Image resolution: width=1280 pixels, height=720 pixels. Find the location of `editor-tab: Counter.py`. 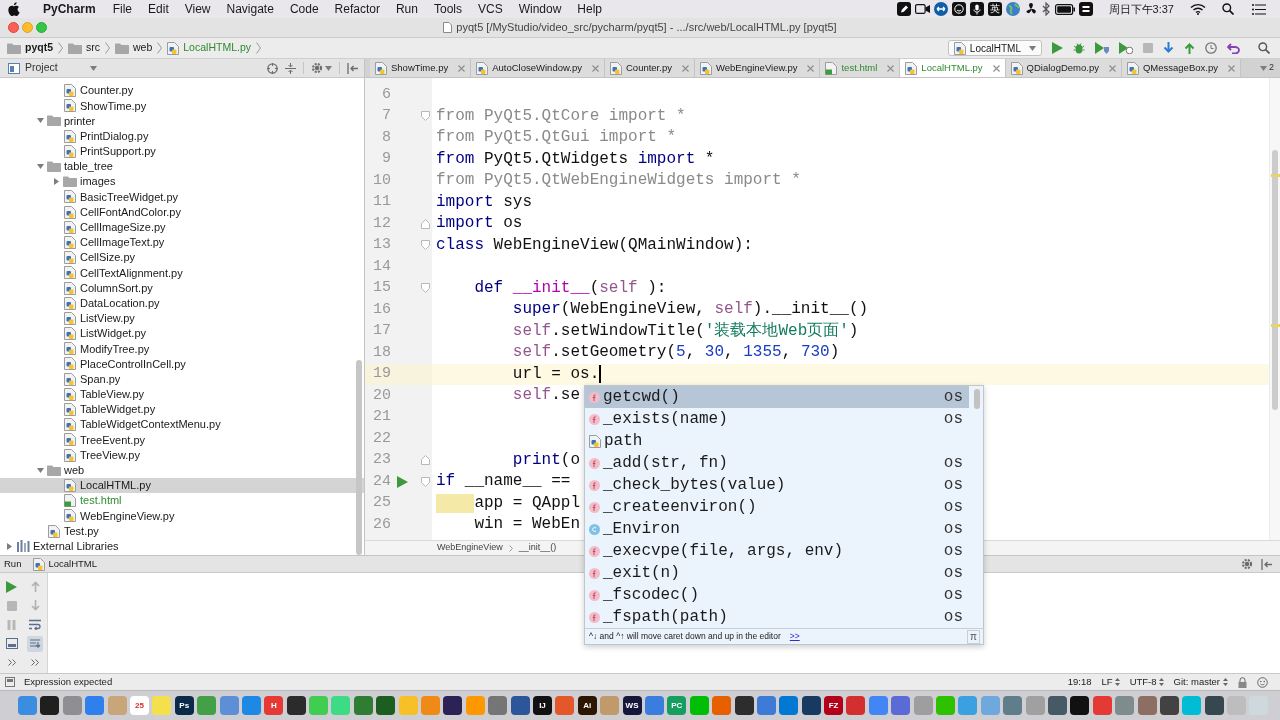

editor-tab: Counter.py is located at coordinates (650, 68).